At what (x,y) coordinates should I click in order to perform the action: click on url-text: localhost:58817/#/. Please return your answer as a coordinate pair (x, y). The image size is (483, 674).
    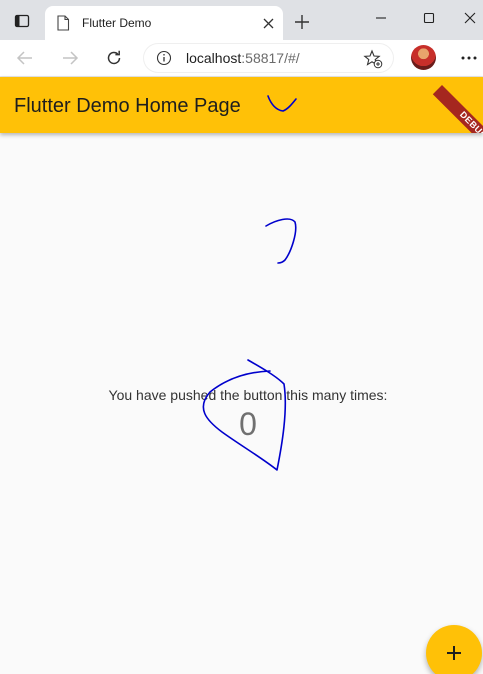
    Looking at the image, I should click on (243, 58).